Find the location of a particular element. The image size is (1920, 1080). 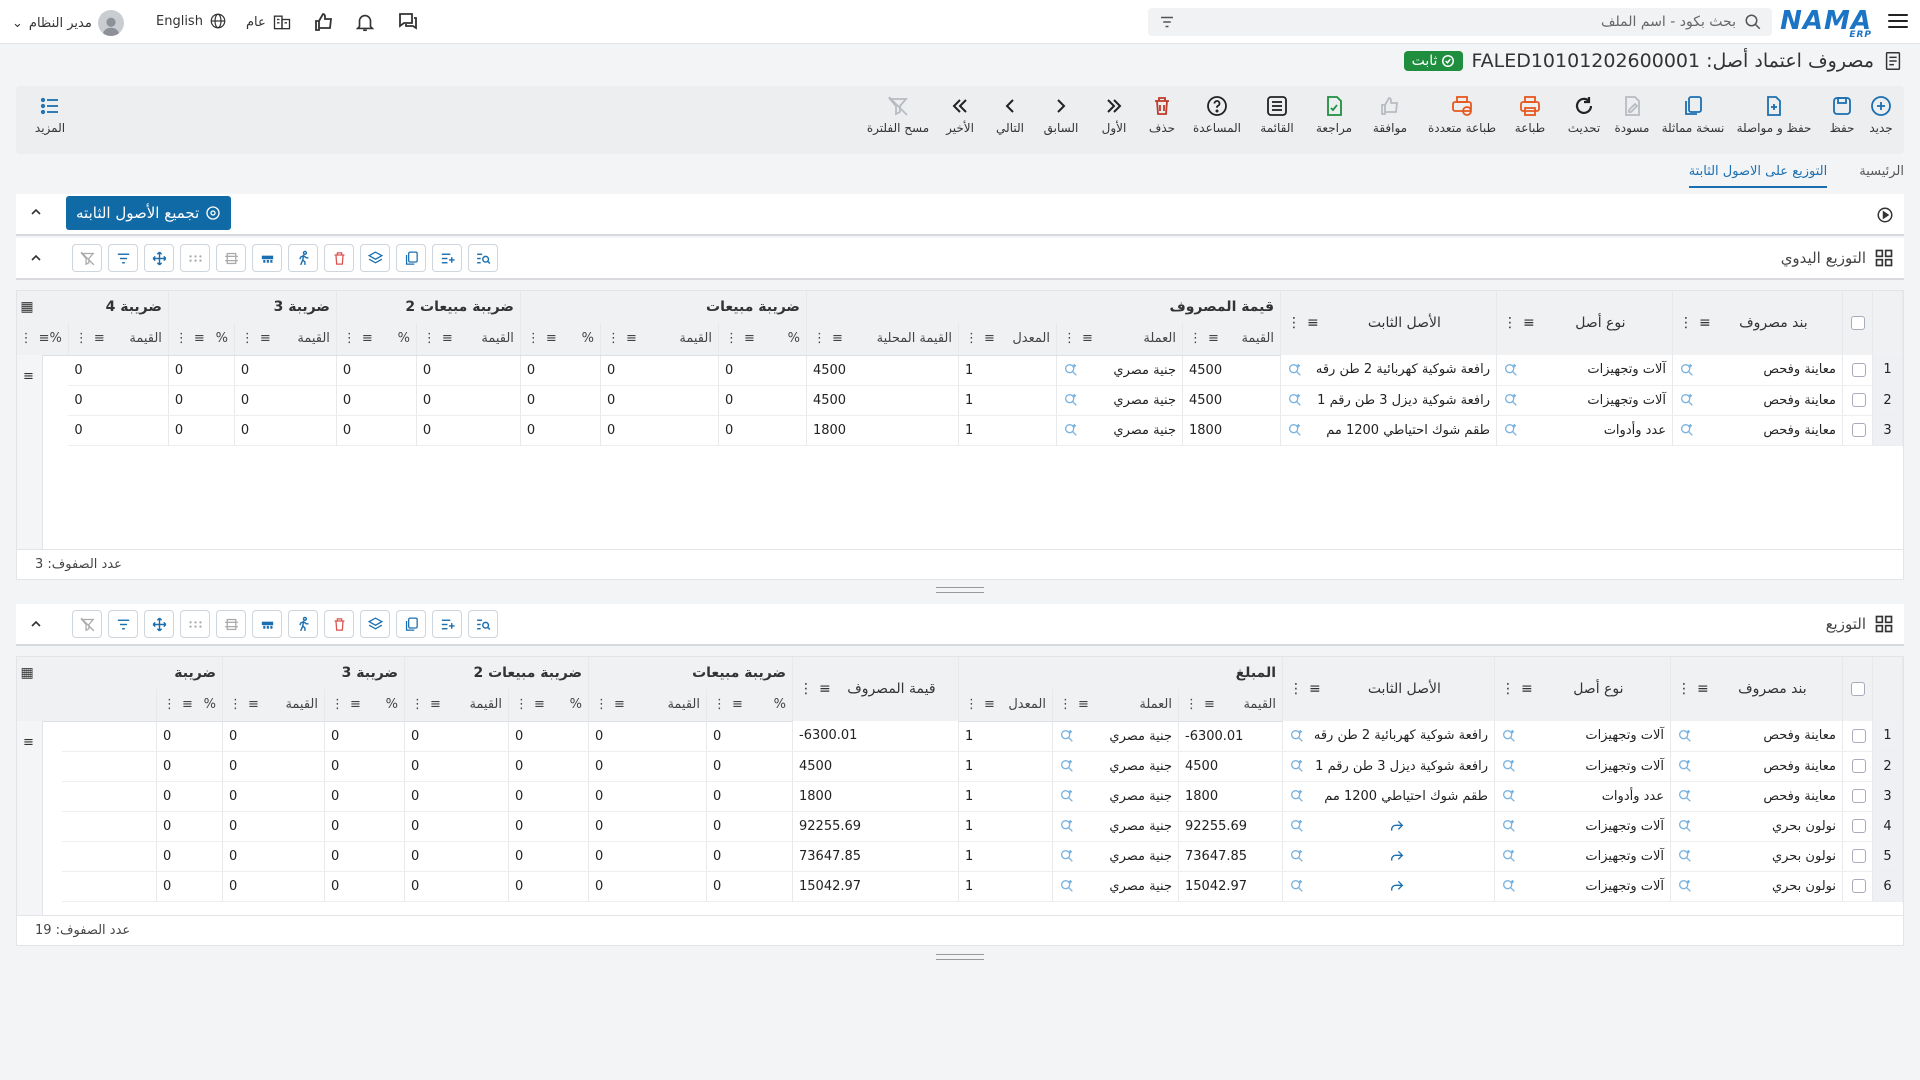

cell-fixed-asset is located at coordinates (1388, 856).